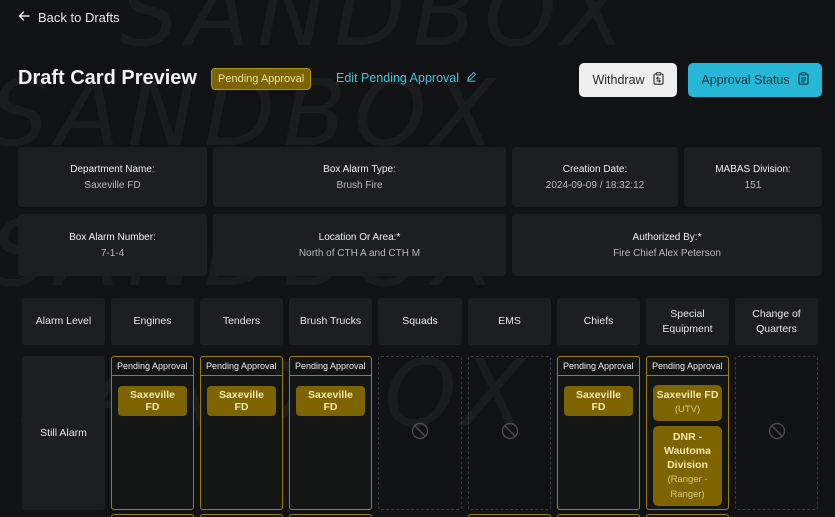 This screenshot has width=835, height=517. Describe the element at coordinates (471, 78) in the screenshot. I see `pencil-icon` at that location.